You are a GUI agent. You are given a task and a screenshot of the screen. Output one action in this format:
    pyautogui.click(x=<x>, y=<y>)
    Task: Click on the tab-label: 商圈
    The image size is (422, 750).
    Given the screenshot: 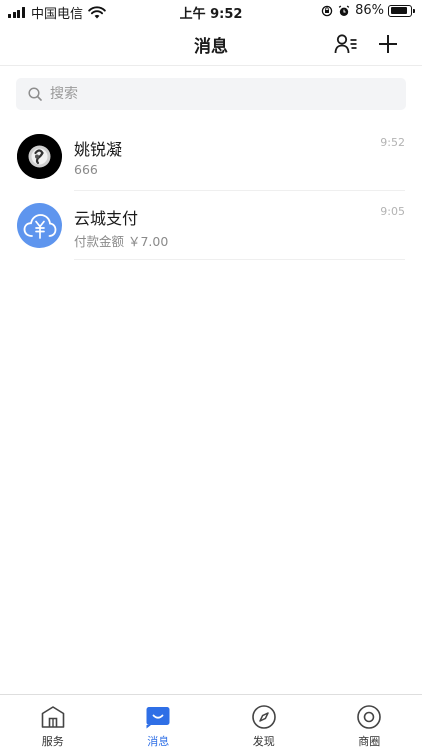 What is the action you would take?
    pyautogui.click(x=369, y=741)
    